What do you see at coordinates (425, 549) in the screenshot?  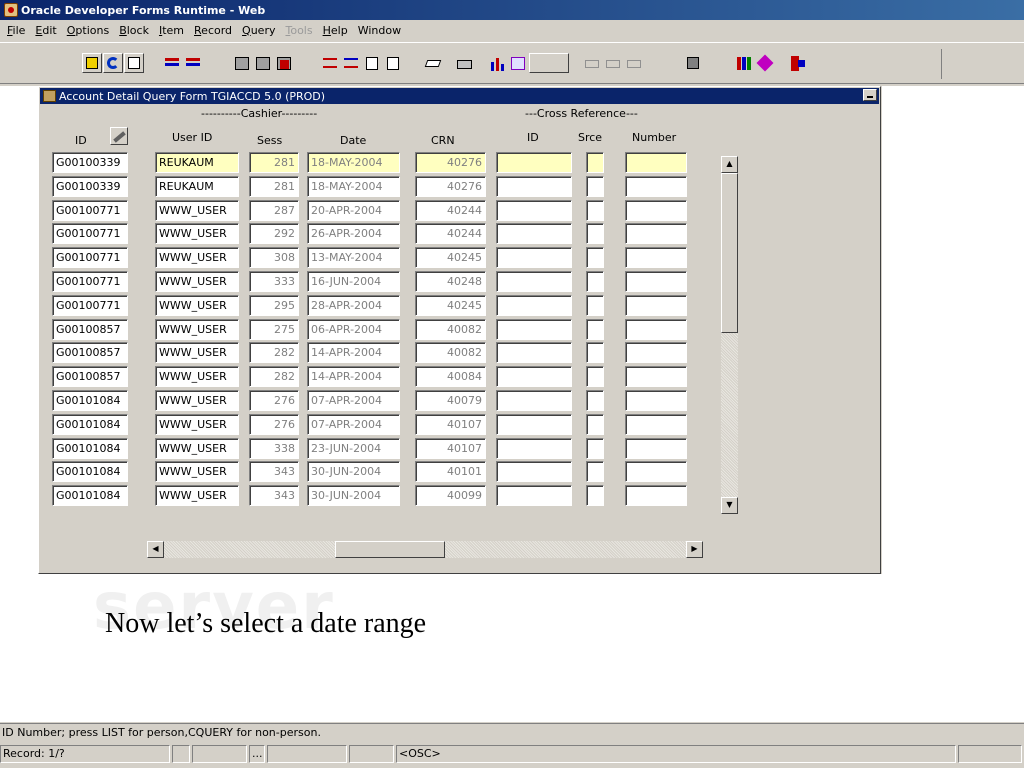 I see `horizontal-scrollbar: ◀ ▶` at bounding box center [425, 549].